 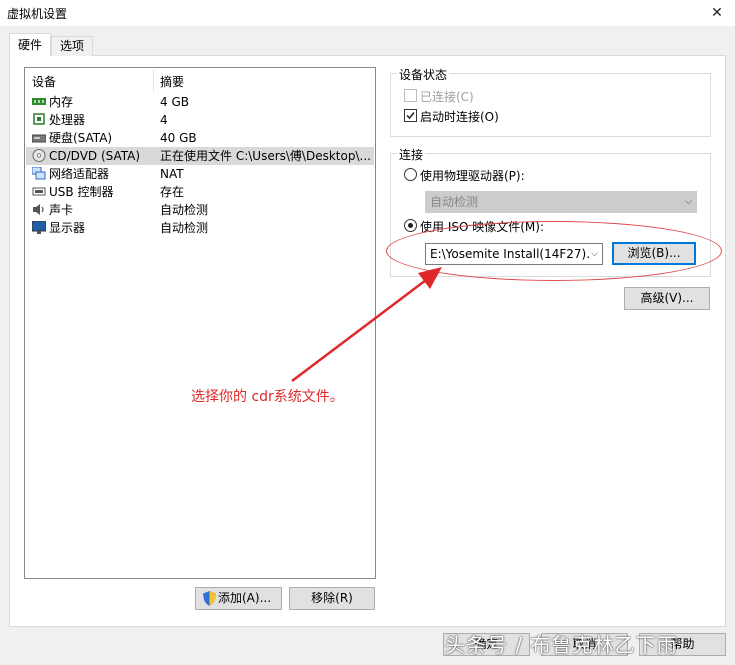 What do you see at coordinates (39, 173) in the screenshot?
I see `network-adapter-icon` at bounding box center [39, 173].